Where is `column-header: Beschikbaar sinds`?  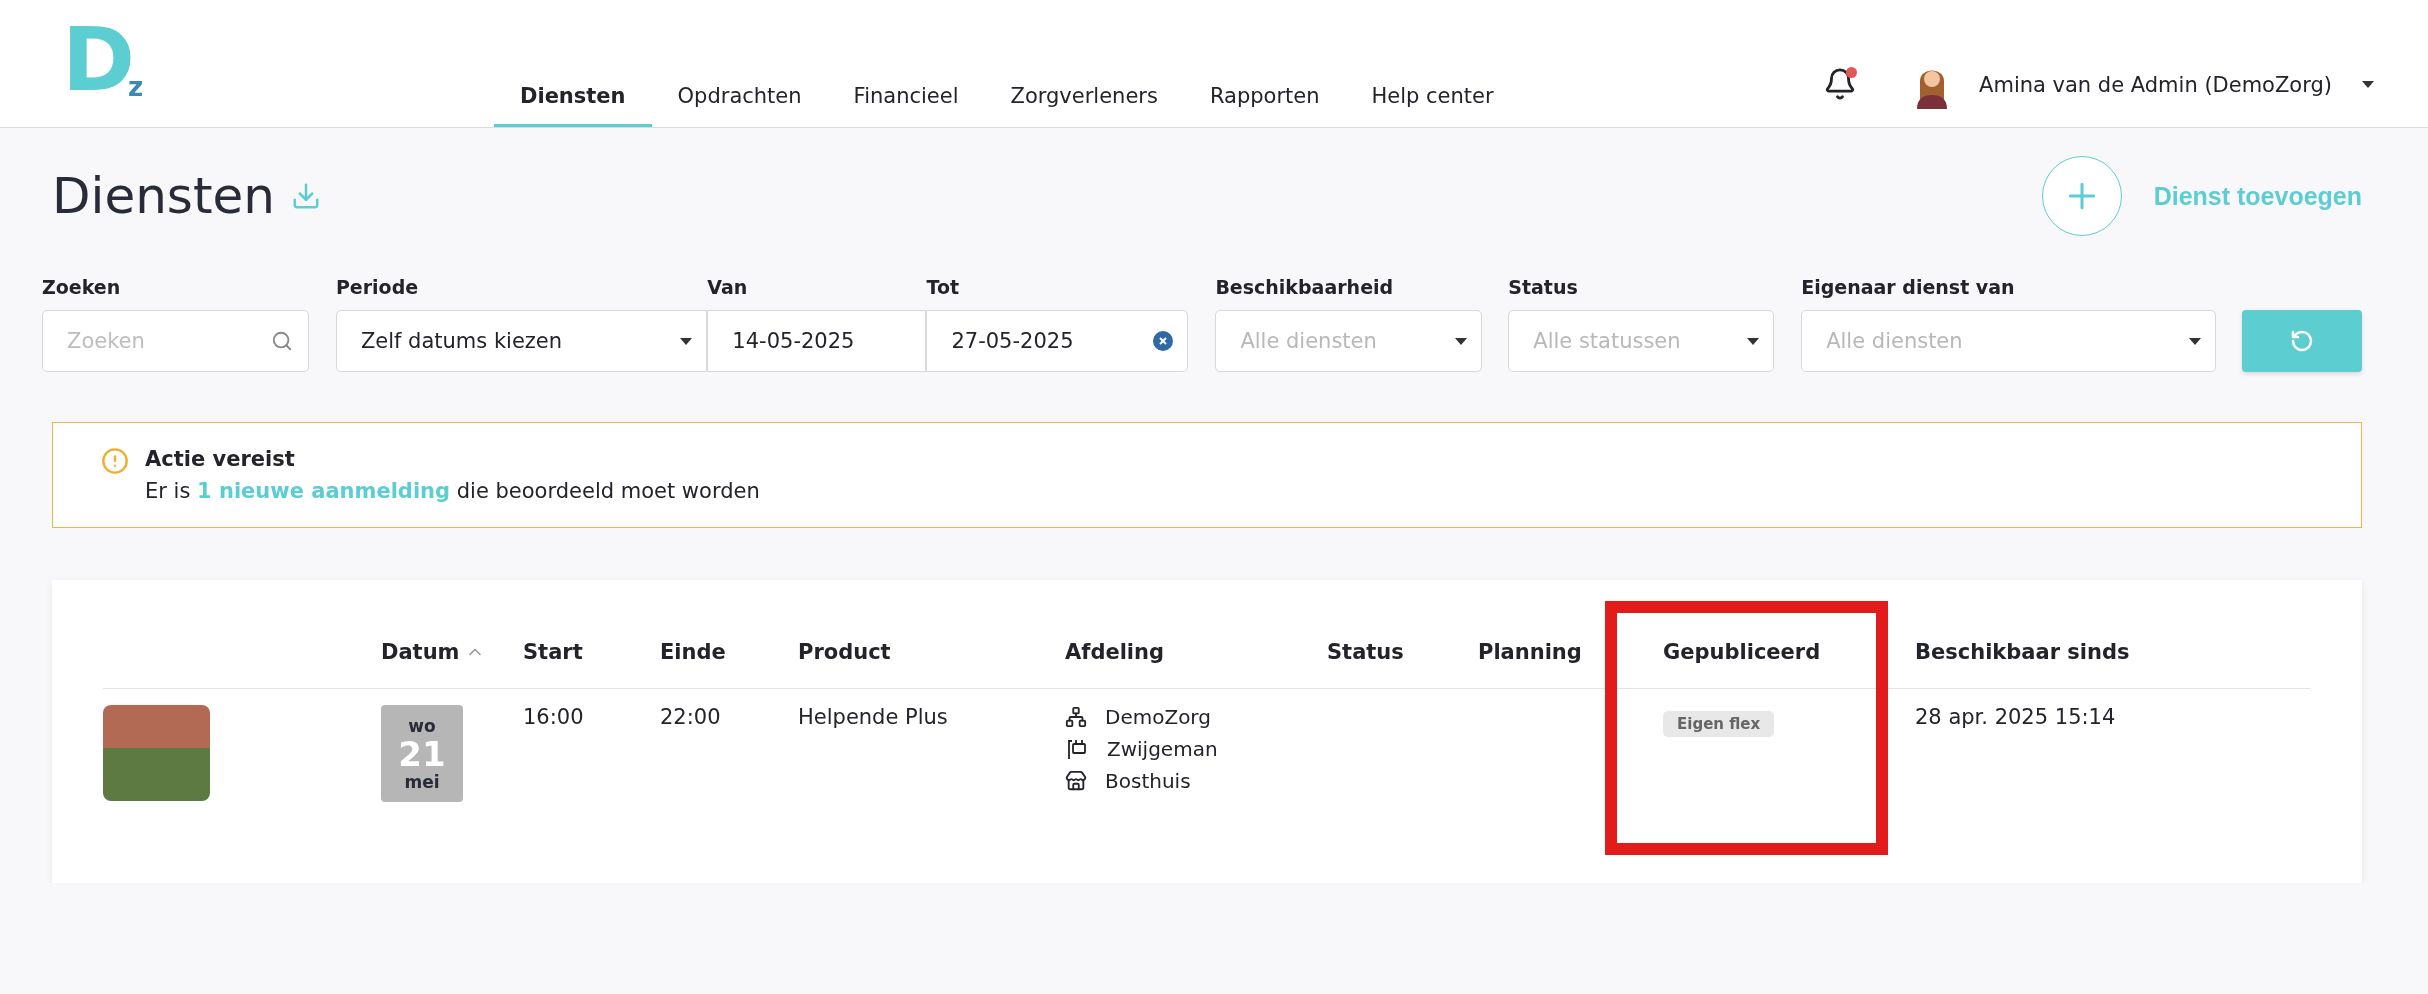 column-header: Beschikbaar sinds is located at coordinates (2022, 652).